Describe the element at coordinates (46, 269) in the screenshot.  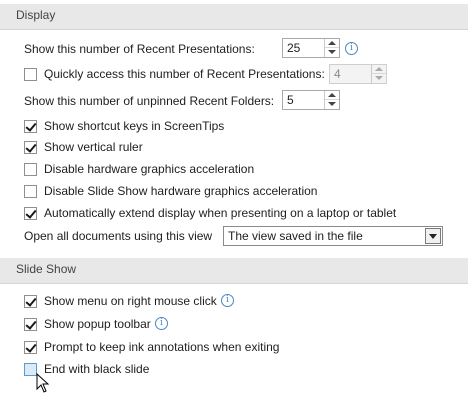
I see `slideshow-section-title: Slide Show` at that location.